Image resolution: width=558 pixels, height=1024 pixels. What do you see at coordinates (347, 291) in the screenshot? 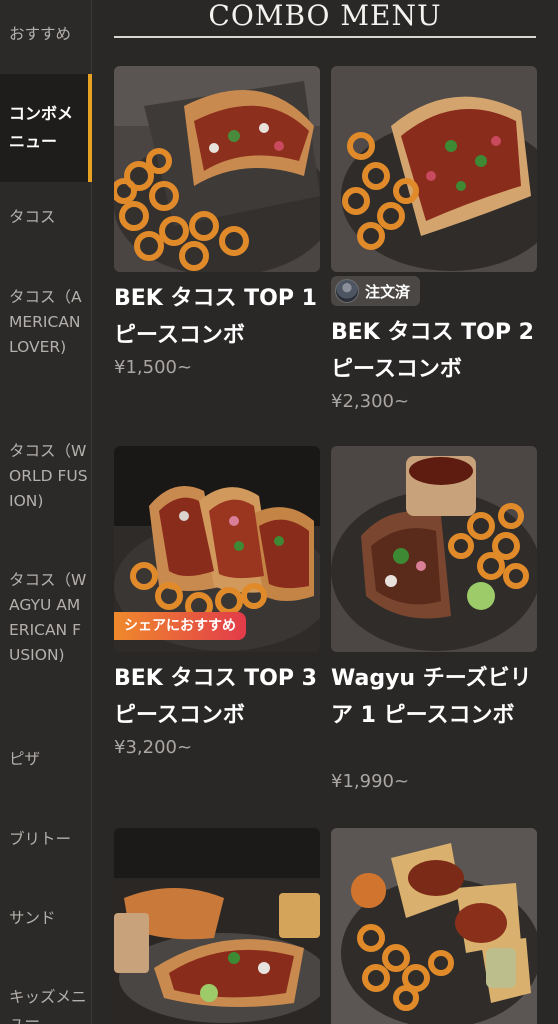
I see `avatar` at bounding box center [347, 291].